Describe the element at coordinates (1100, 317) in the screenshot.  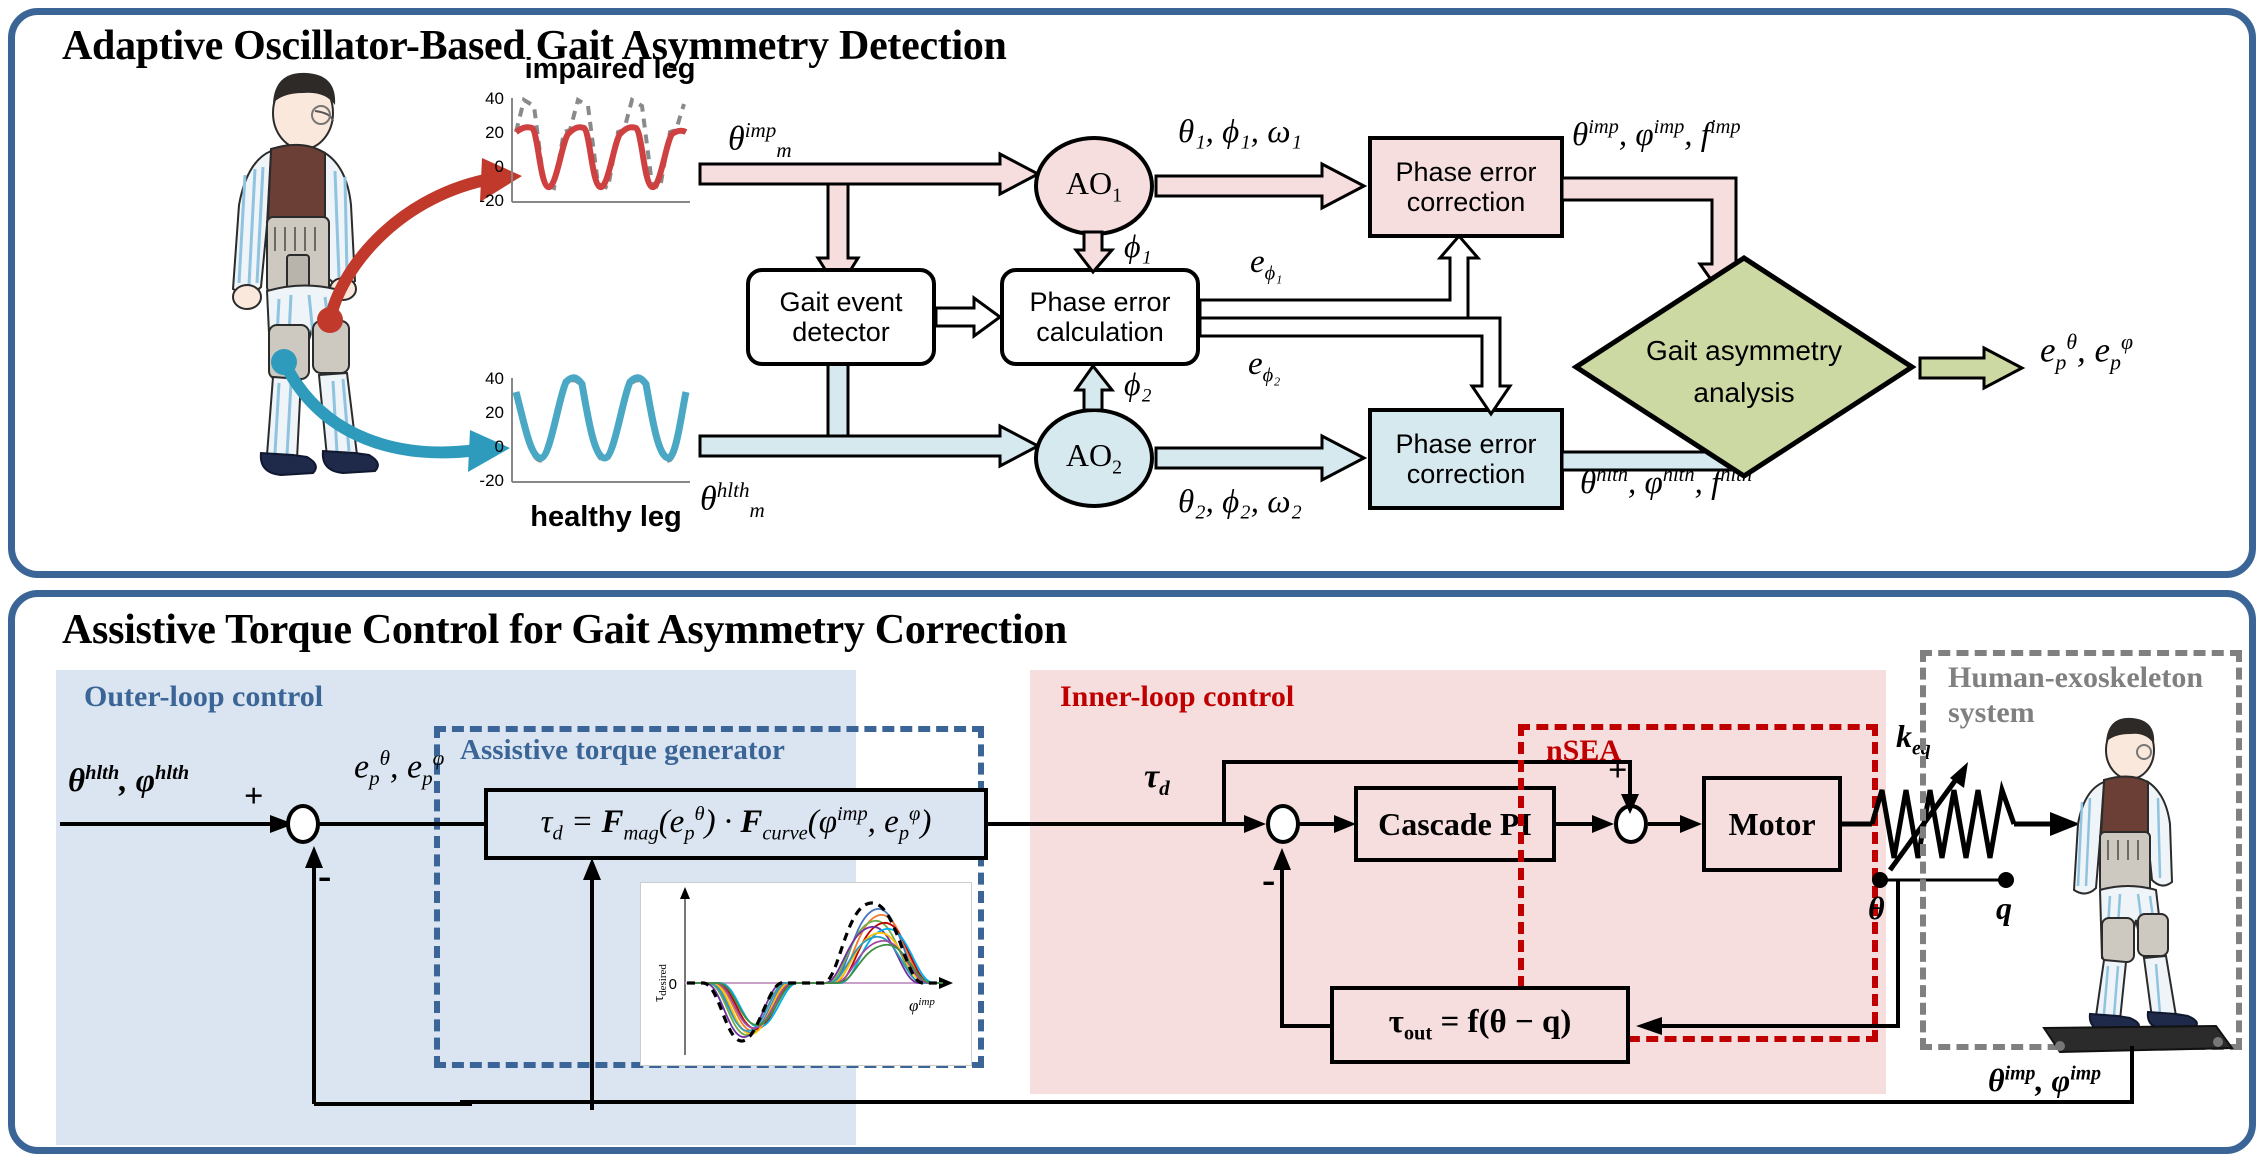
I see `block-phase-error-calculation: Phase error calculation` at that location.